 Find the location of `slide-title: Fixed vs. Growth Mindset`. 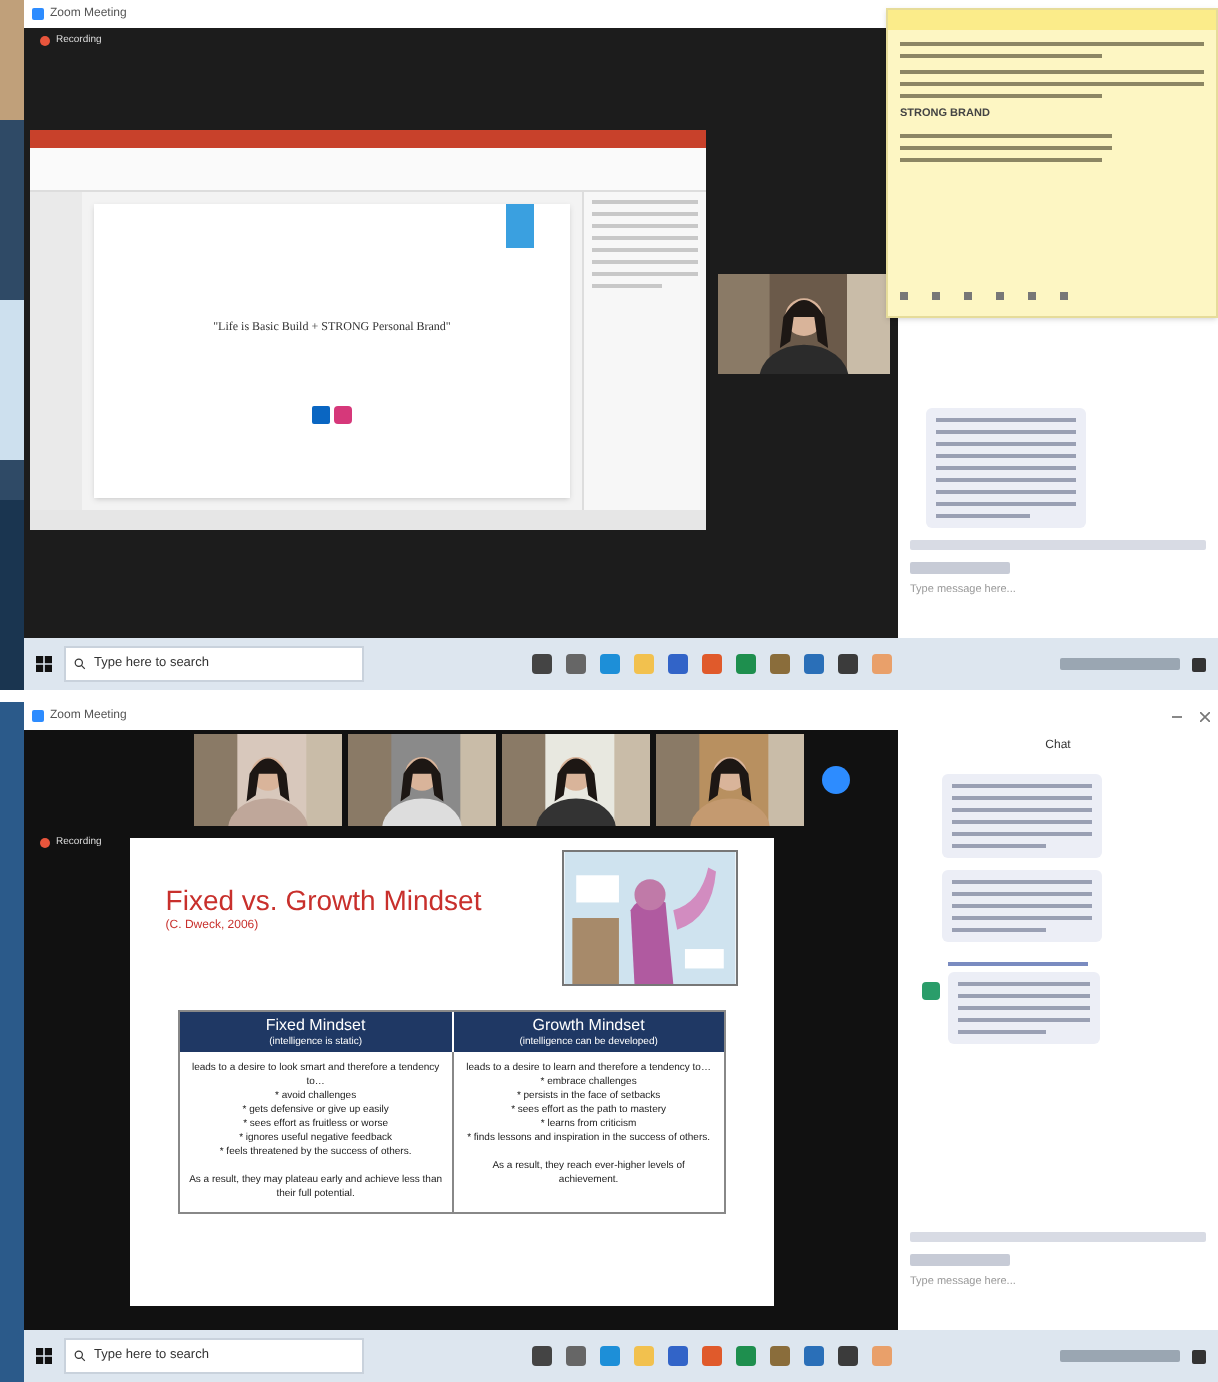

slide-title: Fixed vs. Growth Mindset is located at coordinates (323, 900).